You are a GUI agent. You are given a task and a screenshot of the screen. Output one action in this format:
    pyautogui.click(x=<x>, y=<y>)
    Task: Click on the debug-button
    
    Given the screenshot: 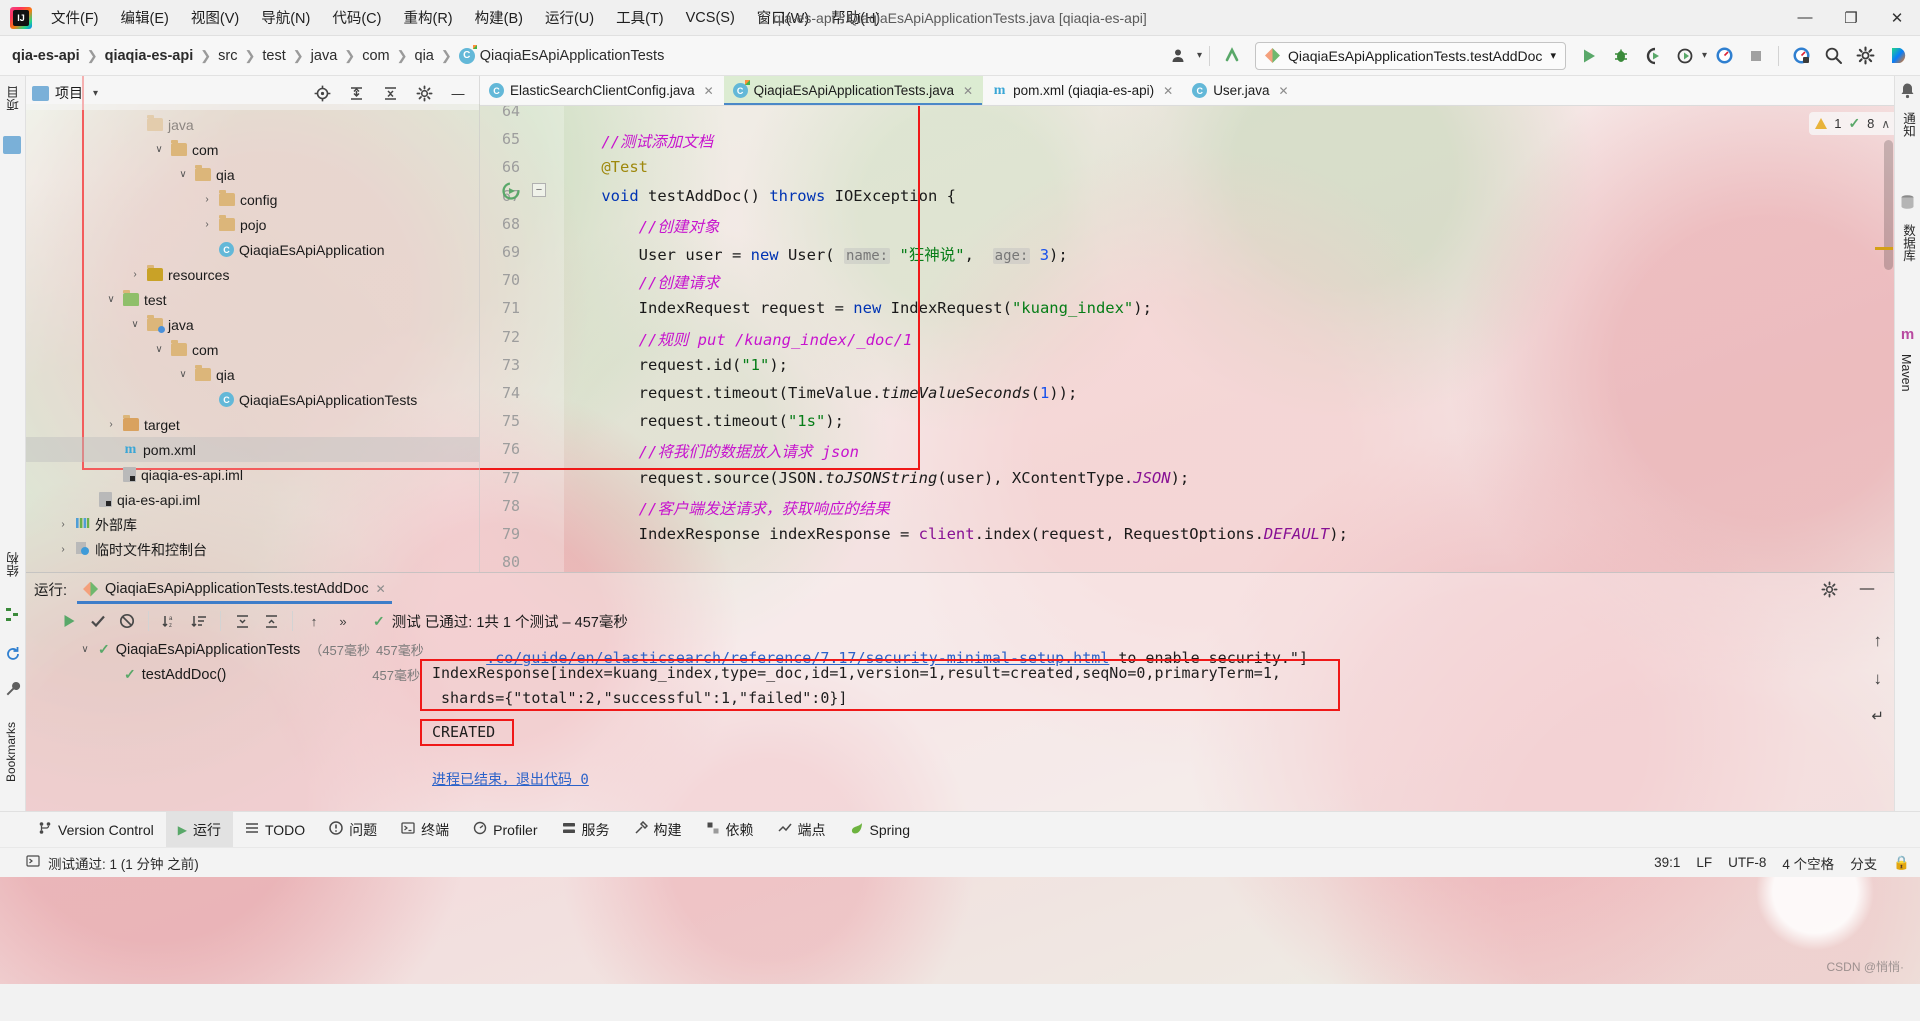 What is the action you would take?
    pyautogui.click(x=1621, y=56)
    